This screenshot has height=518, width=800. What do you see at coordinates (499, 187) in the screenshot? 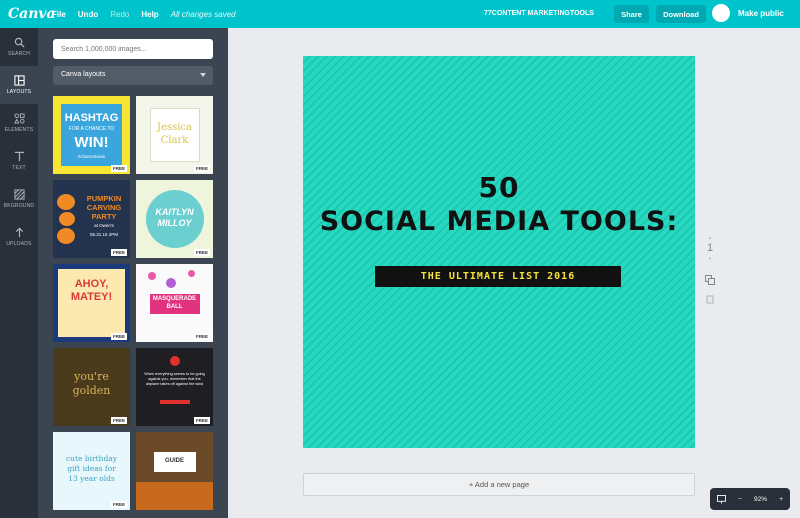
I see `headline-number: 50` at bounding box center [499, 187].